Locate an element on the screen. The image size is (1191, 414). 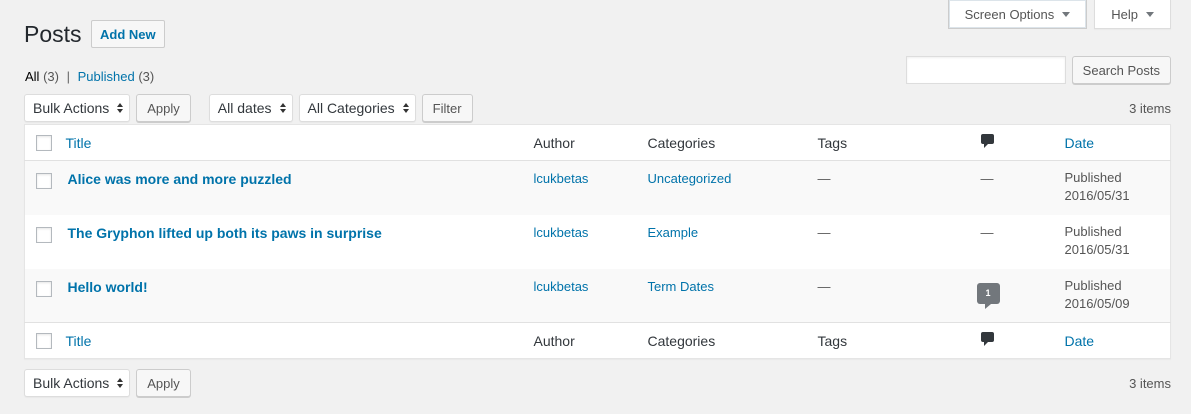
view-published-link: Published is located at coordinates (106, 76).